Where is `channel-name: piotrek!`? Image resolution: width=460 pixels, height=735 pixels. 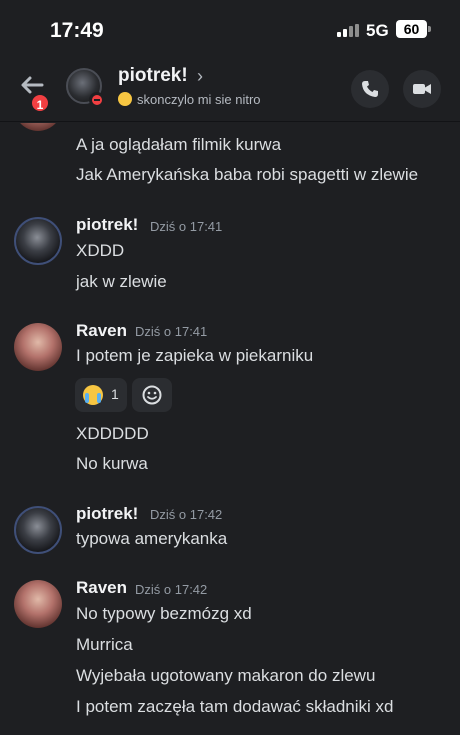
channel-name: piotrek! is located at coordinates (153, 76).